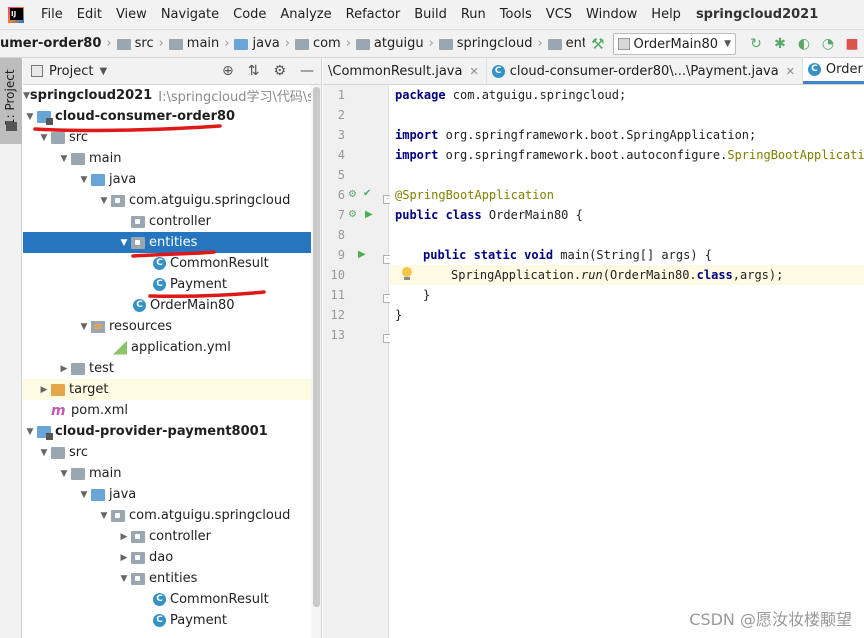 This screenshot has height=638, width=864. Describe the element at coordinates (852, 44) in the screenshot. I see `stop-icon: ■` at that location.